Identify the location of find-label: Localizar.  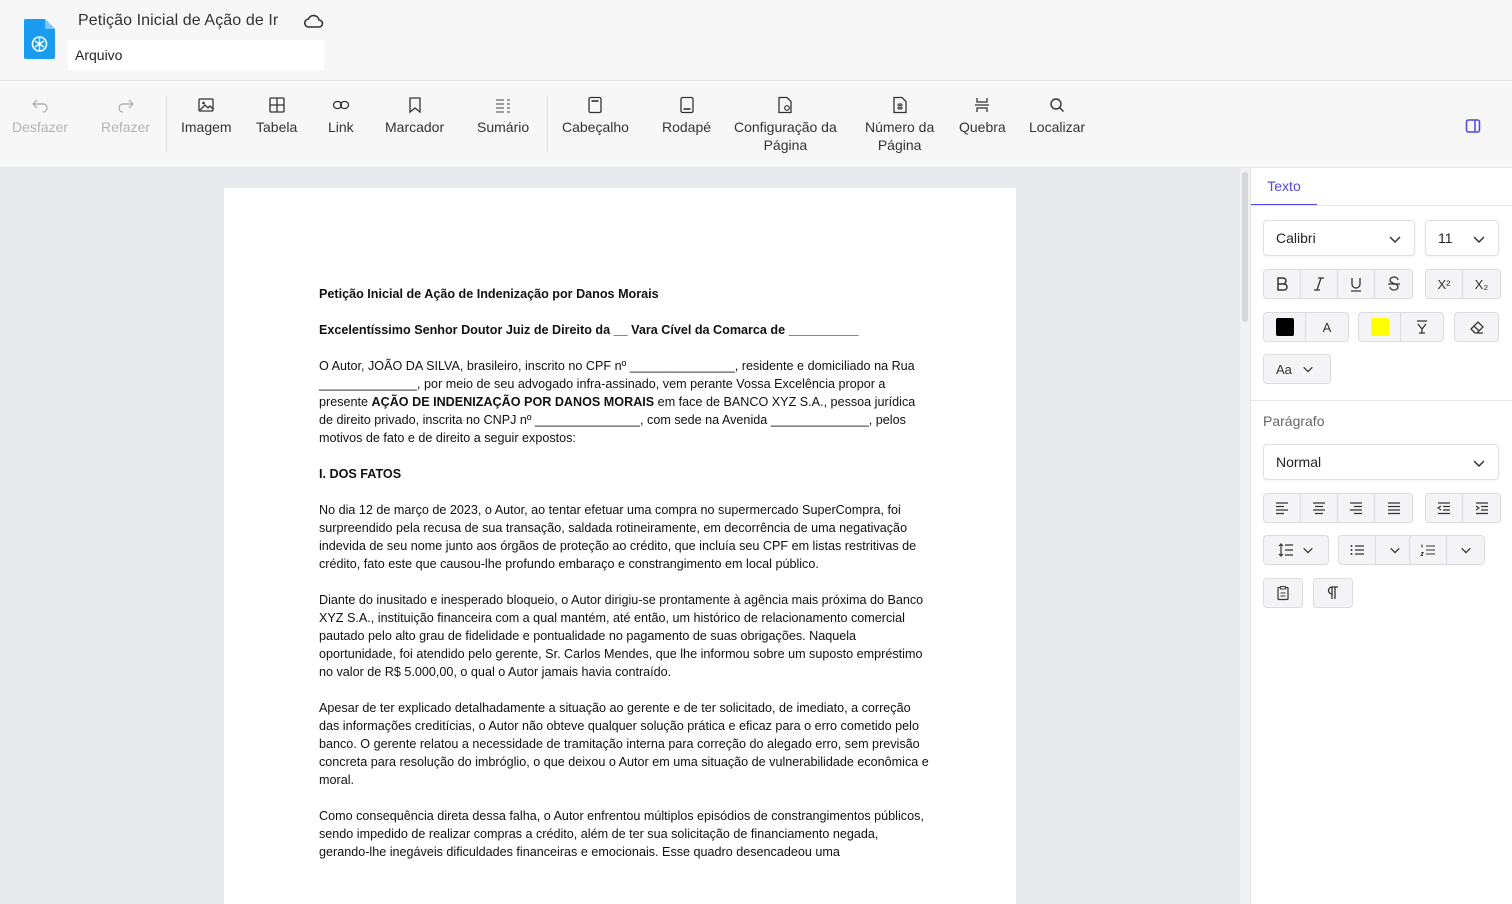
(1057, 127).